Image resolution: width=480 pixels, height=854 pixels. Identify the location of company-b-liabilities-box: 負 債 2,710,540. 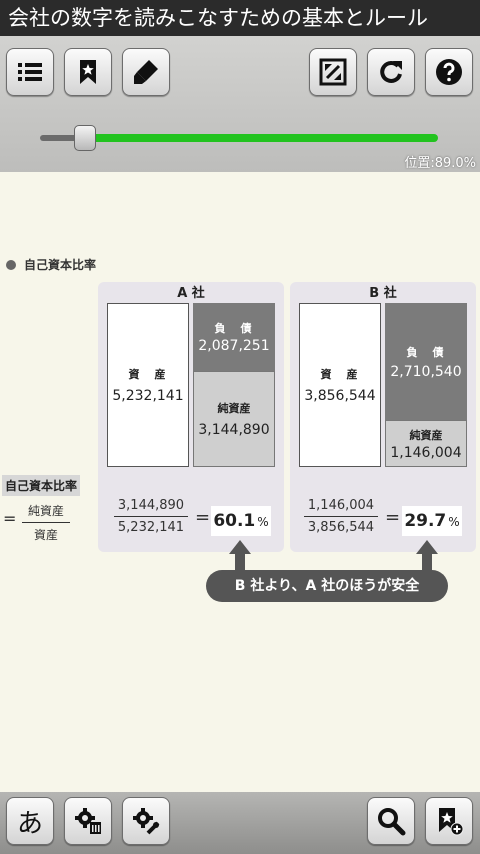
(426, 361).